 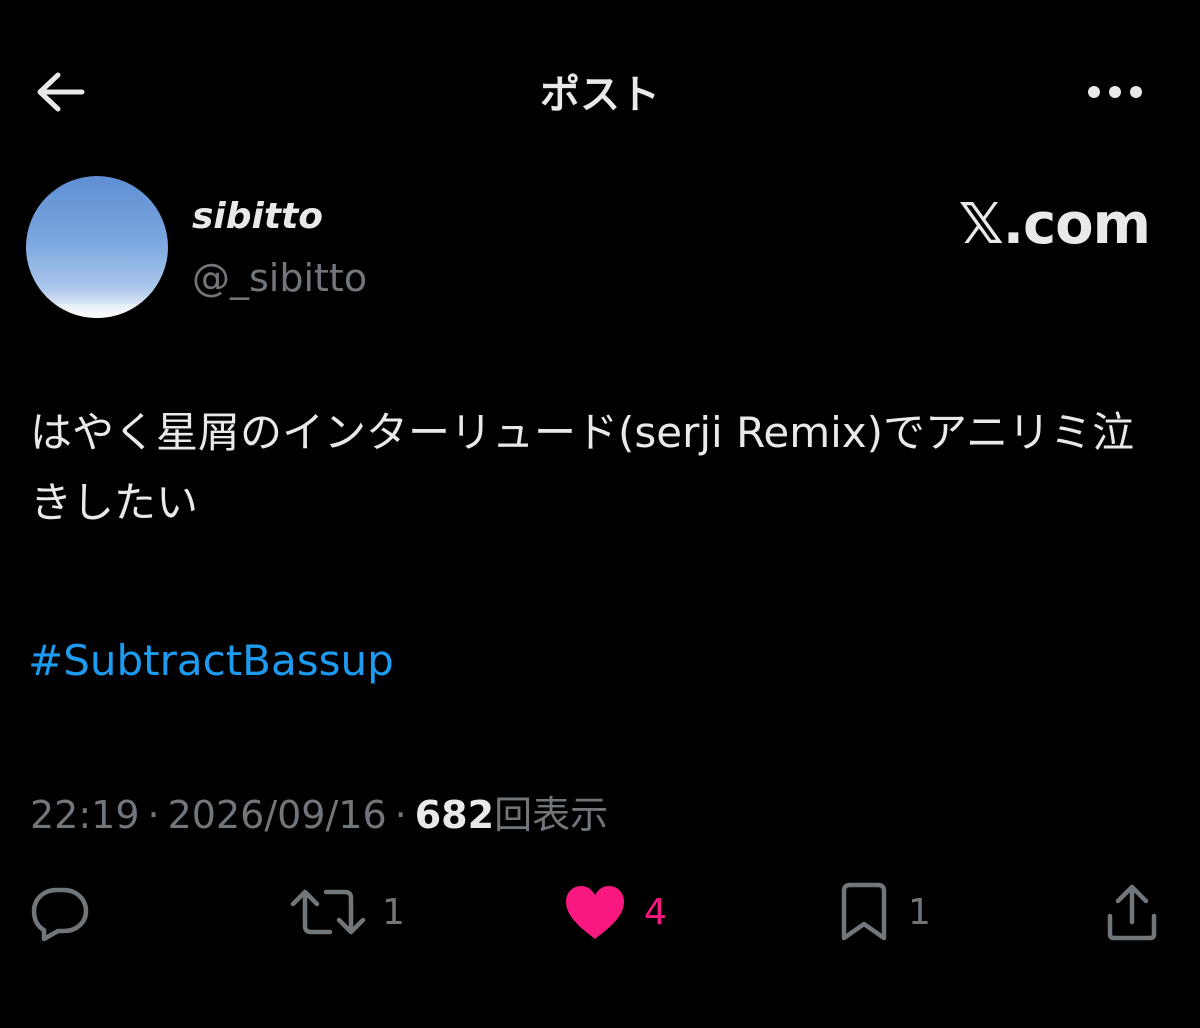 What do you see at coordinates (85, 815) in the screenshot?
I see `post-time: 22:19` at bounding box center [85, 815].